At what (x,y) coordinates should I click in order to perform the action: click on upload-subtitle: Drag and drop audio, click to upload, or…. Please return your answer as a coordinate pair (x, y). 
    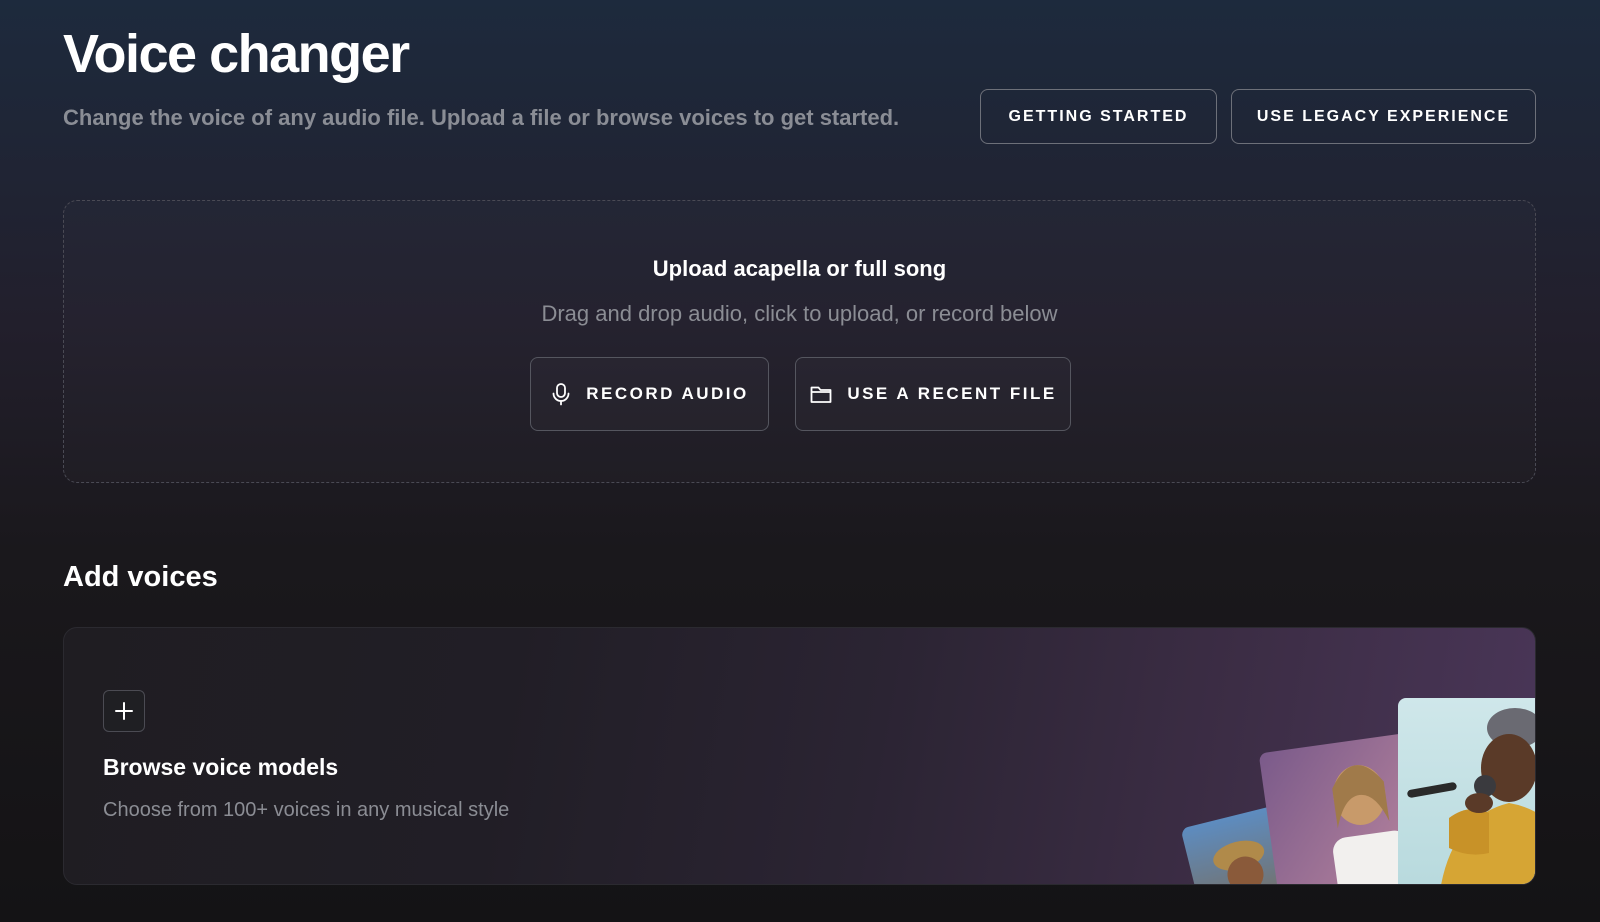
    Looking at the image, I should click on (799, 313).